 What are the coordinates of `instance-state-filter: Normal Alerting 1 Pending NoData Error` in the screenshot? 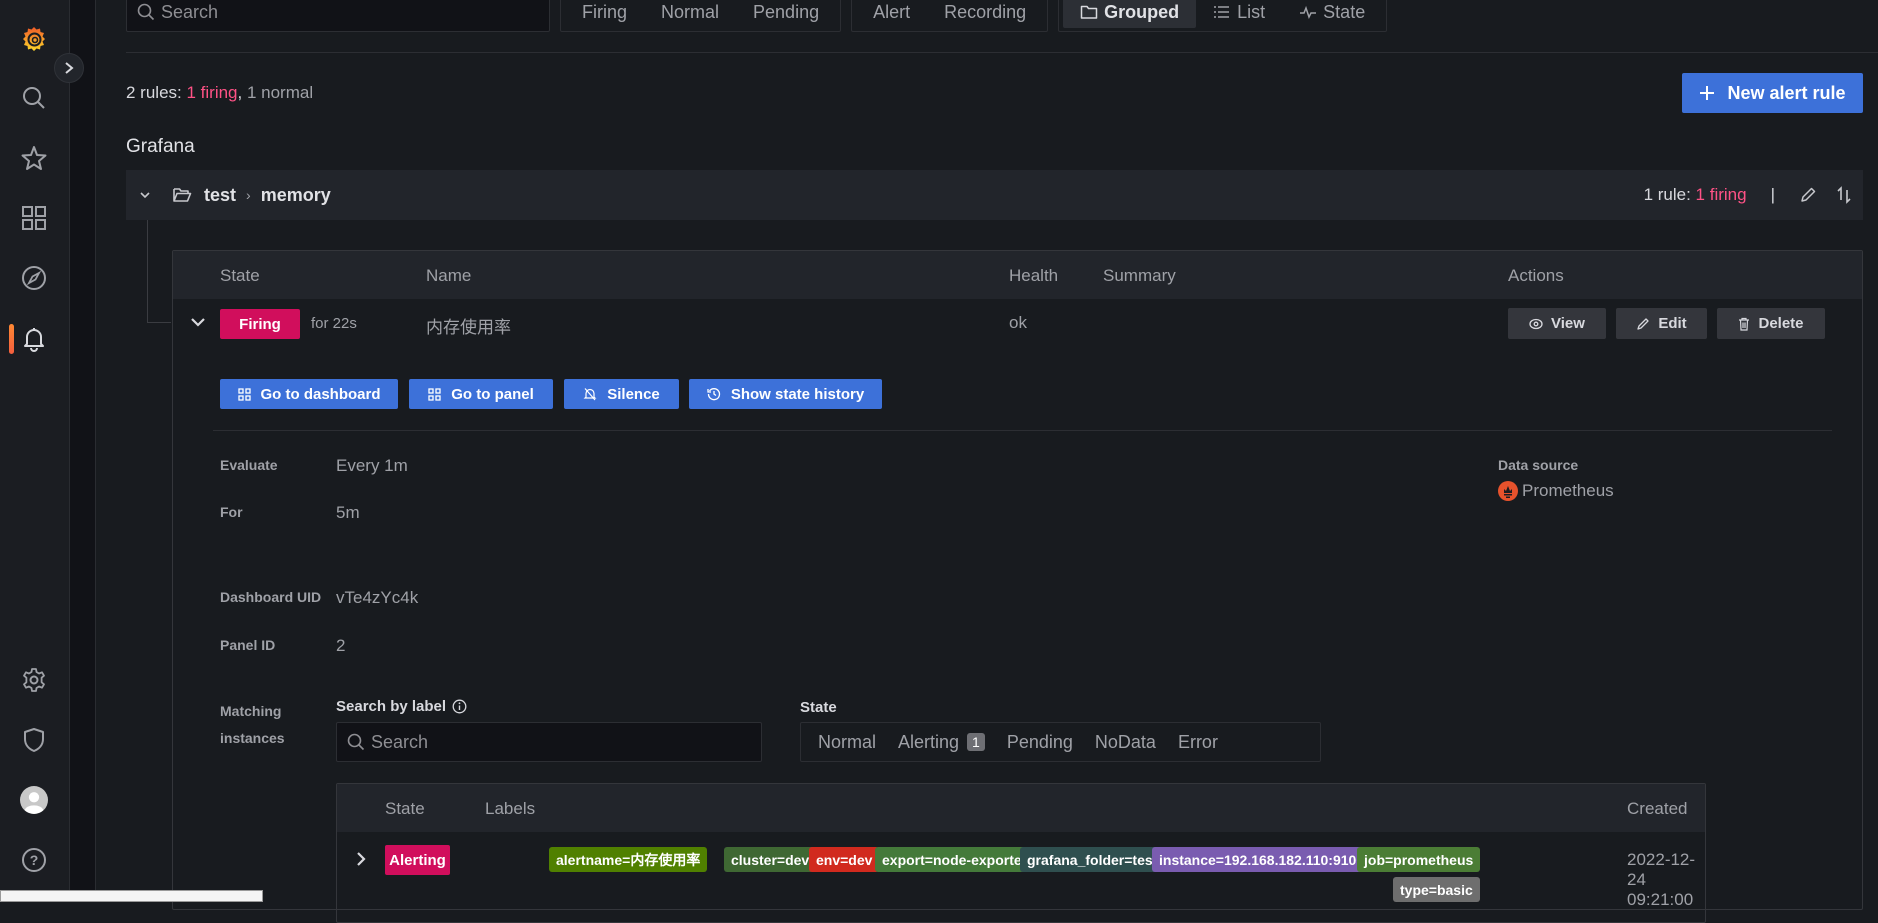 It's located at (1060, 742).